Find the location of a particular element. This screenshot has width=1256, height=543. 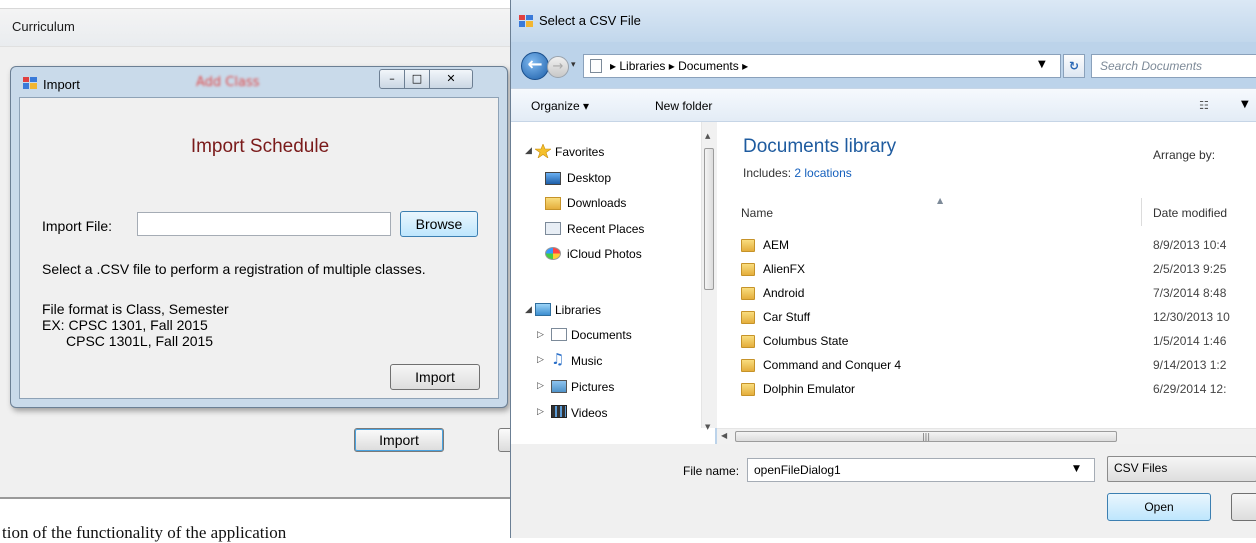

scroll-down-arrow-icon: ▼ is located at coordinates (707, 427).